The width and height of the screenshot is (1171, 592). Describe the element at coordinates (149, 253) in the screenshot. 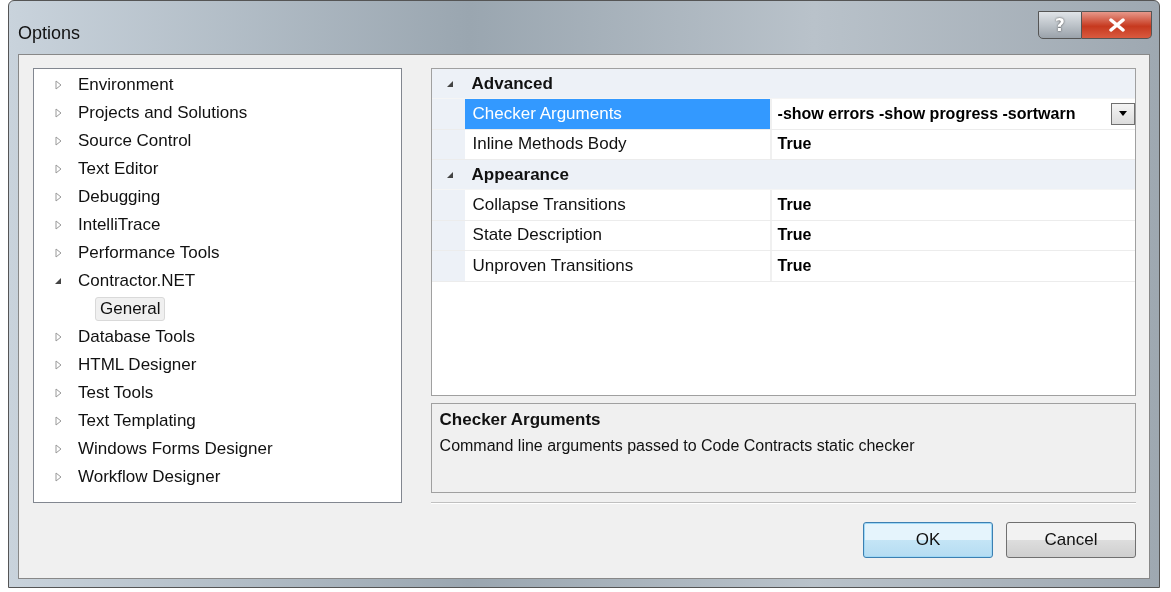

I see `tree-item: Performance Tools` at that location.